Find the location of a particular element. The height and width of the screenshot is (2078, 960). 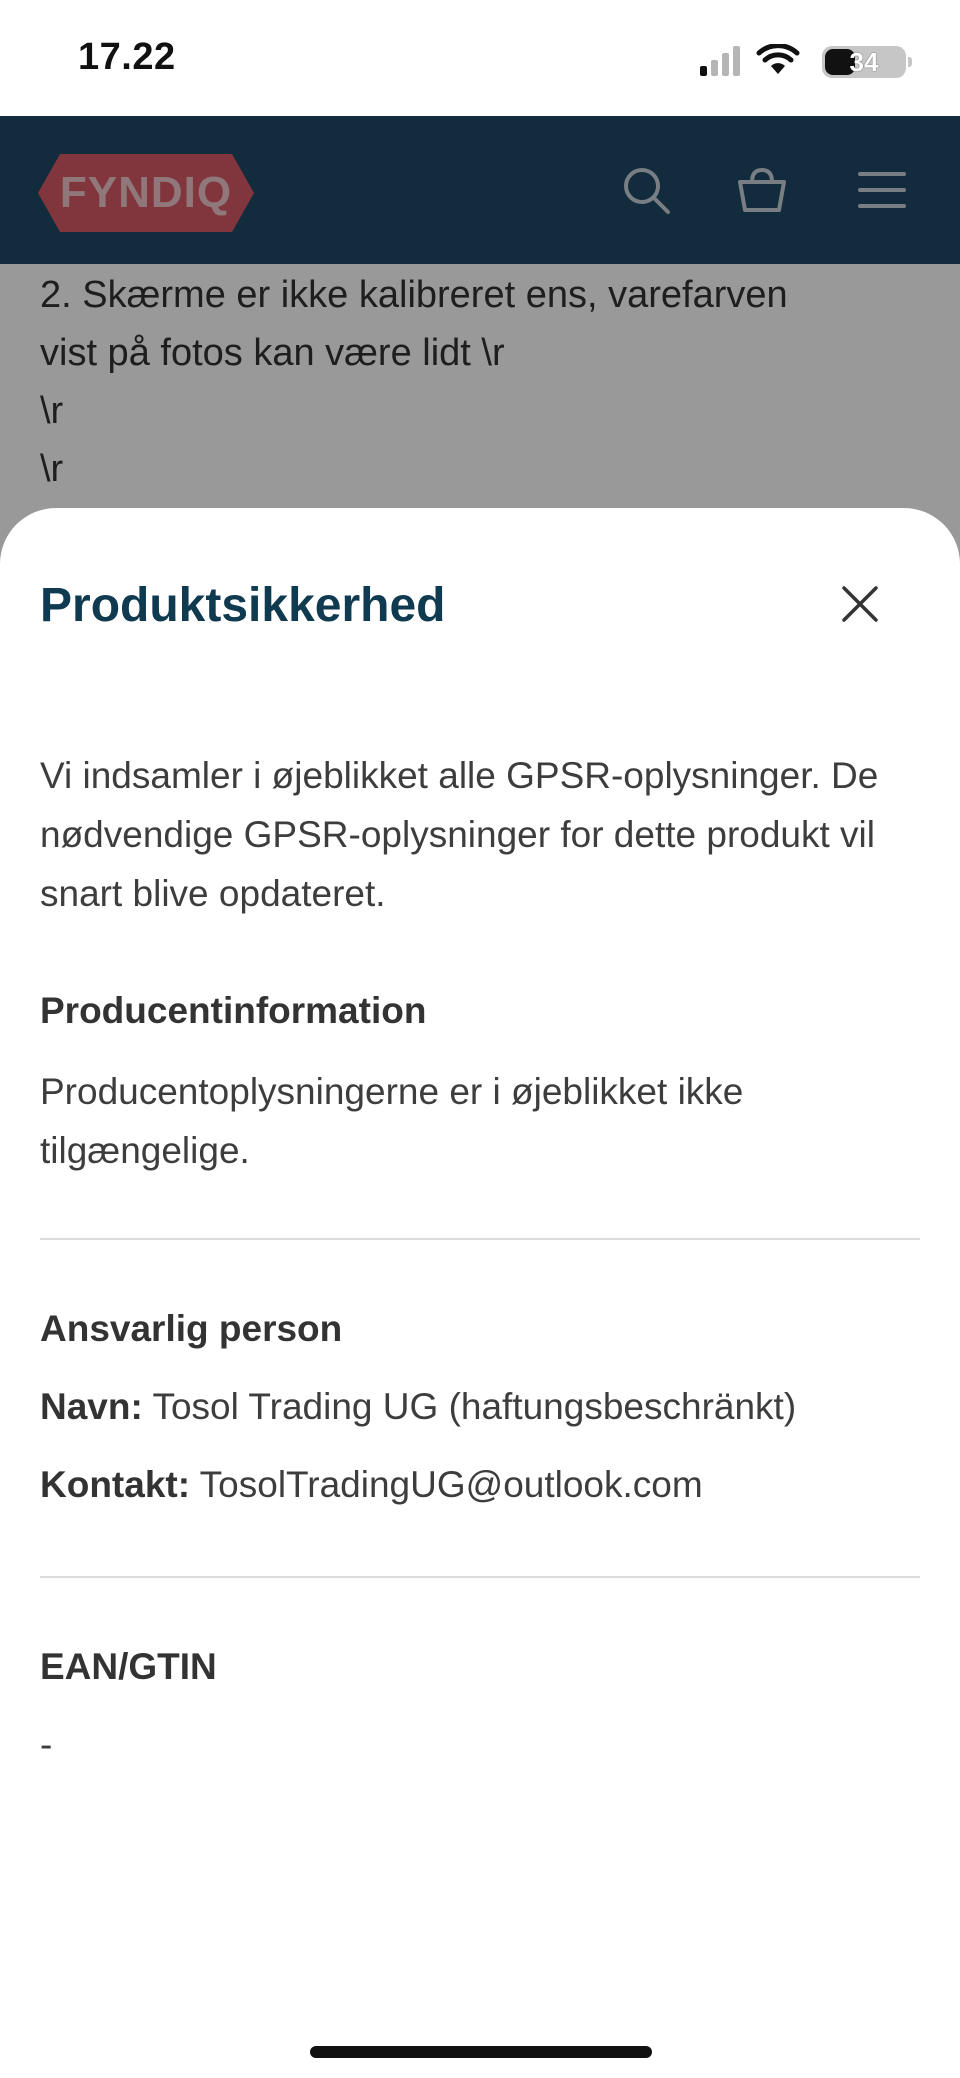

ean-value: - is located at coordinates (46, 1744).